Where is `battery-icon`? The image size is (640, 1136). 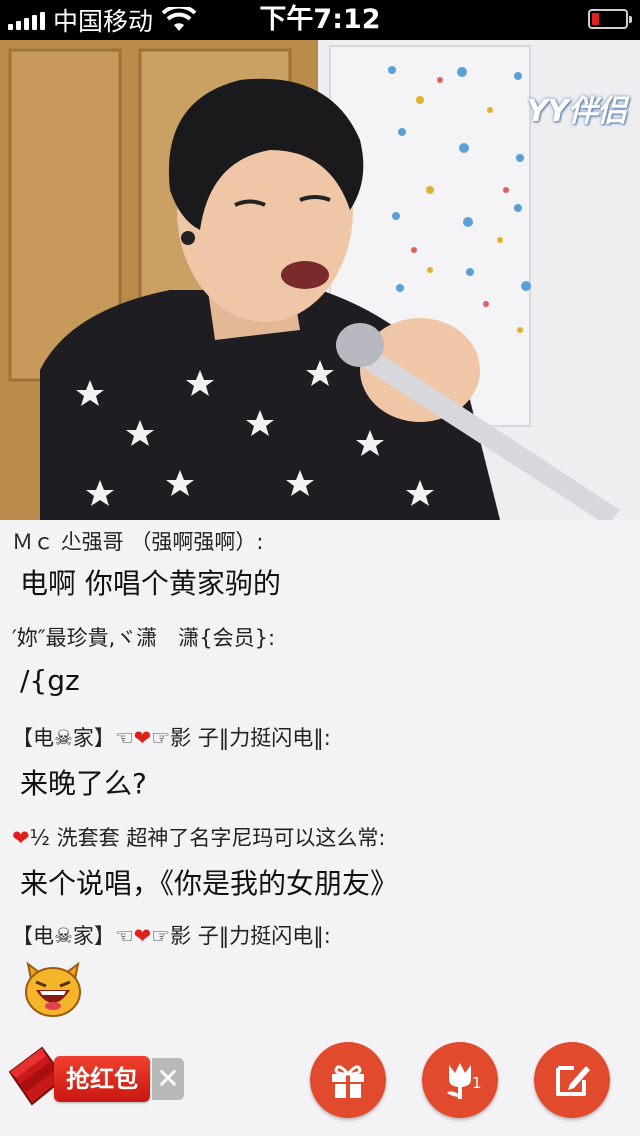
battery-icon is located at coordinates (610, 19).